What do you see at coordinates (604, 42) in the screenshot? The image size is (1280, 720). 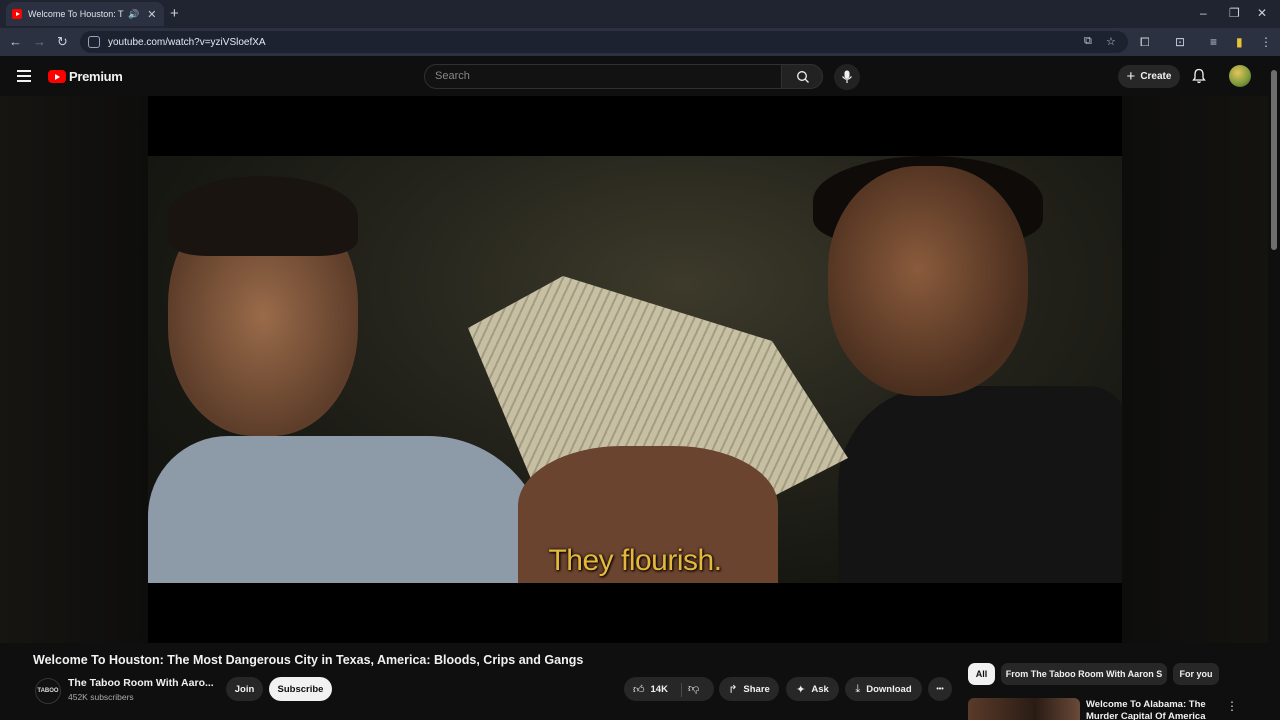 I see `address-bar: youtube.com/watch?v=yziVSloefXA ⧉ ☆` at bounding box center [604, 42].